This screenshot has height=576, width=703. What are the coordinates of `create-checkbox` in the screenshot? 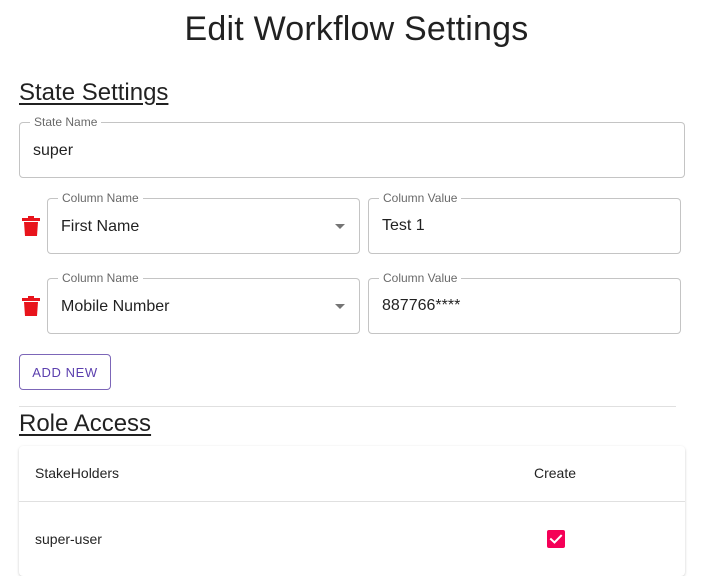 It's located at (556, 539).